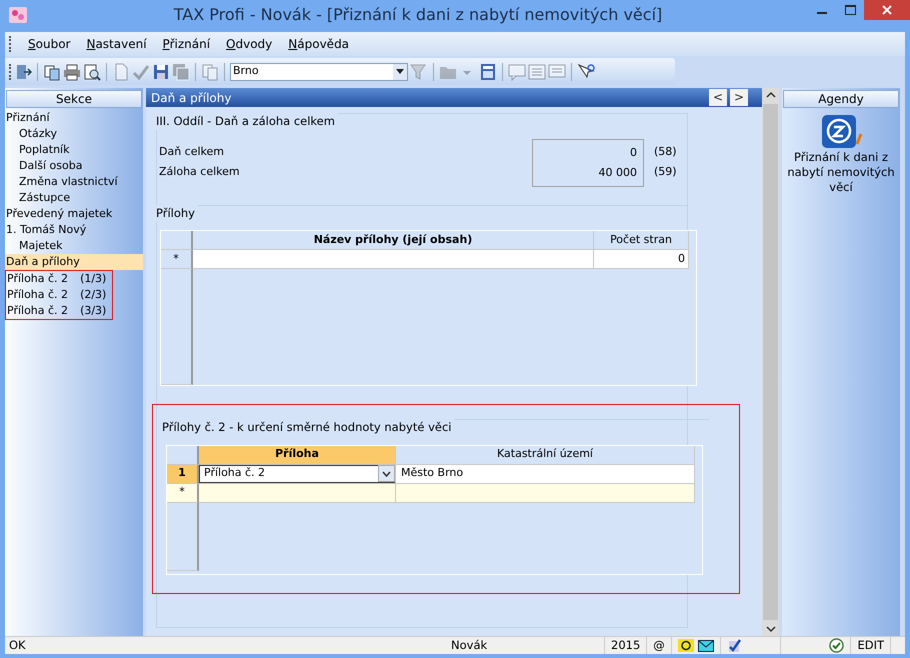 The image size is (910, 658). Describe the element at coordinates (641, 259) in the screenshot. I see `table-cell: 0` at that location.